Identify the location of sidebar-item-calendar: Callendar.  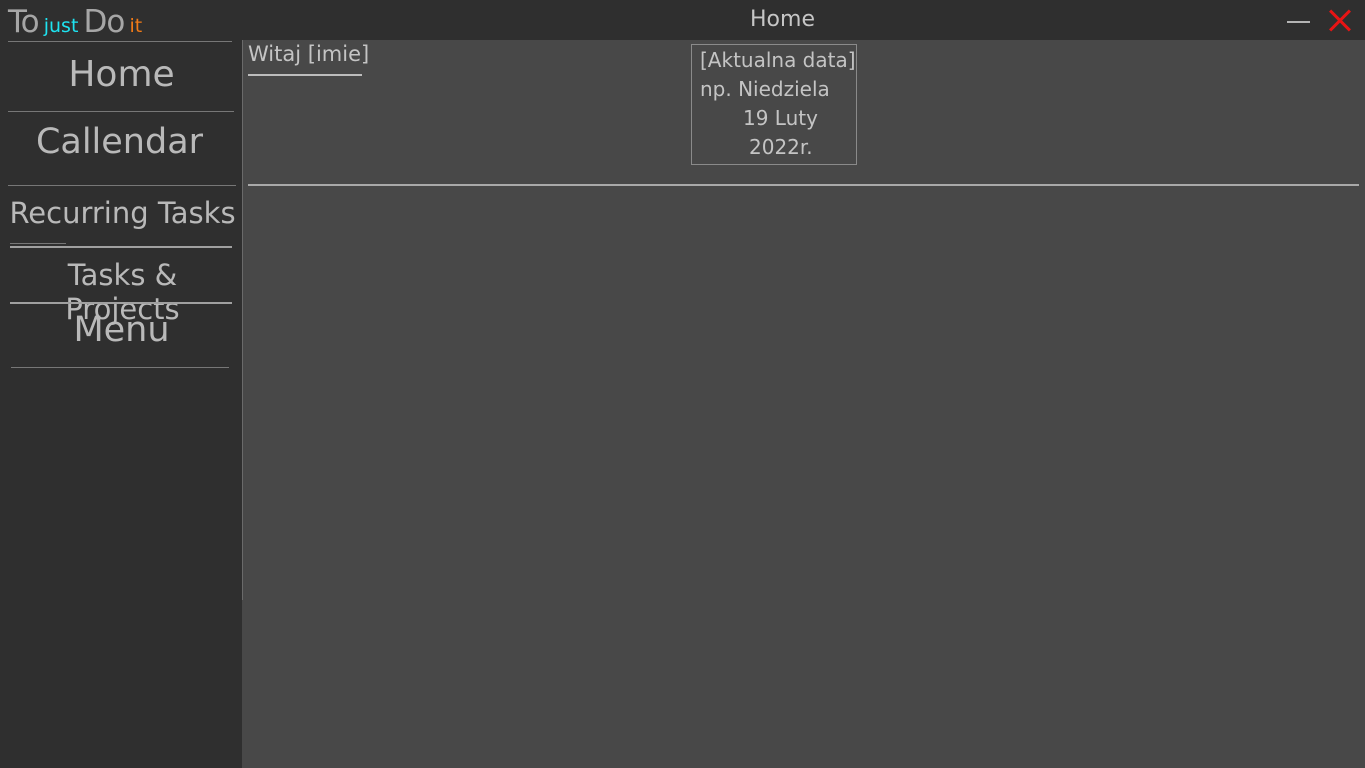
(119, 142).